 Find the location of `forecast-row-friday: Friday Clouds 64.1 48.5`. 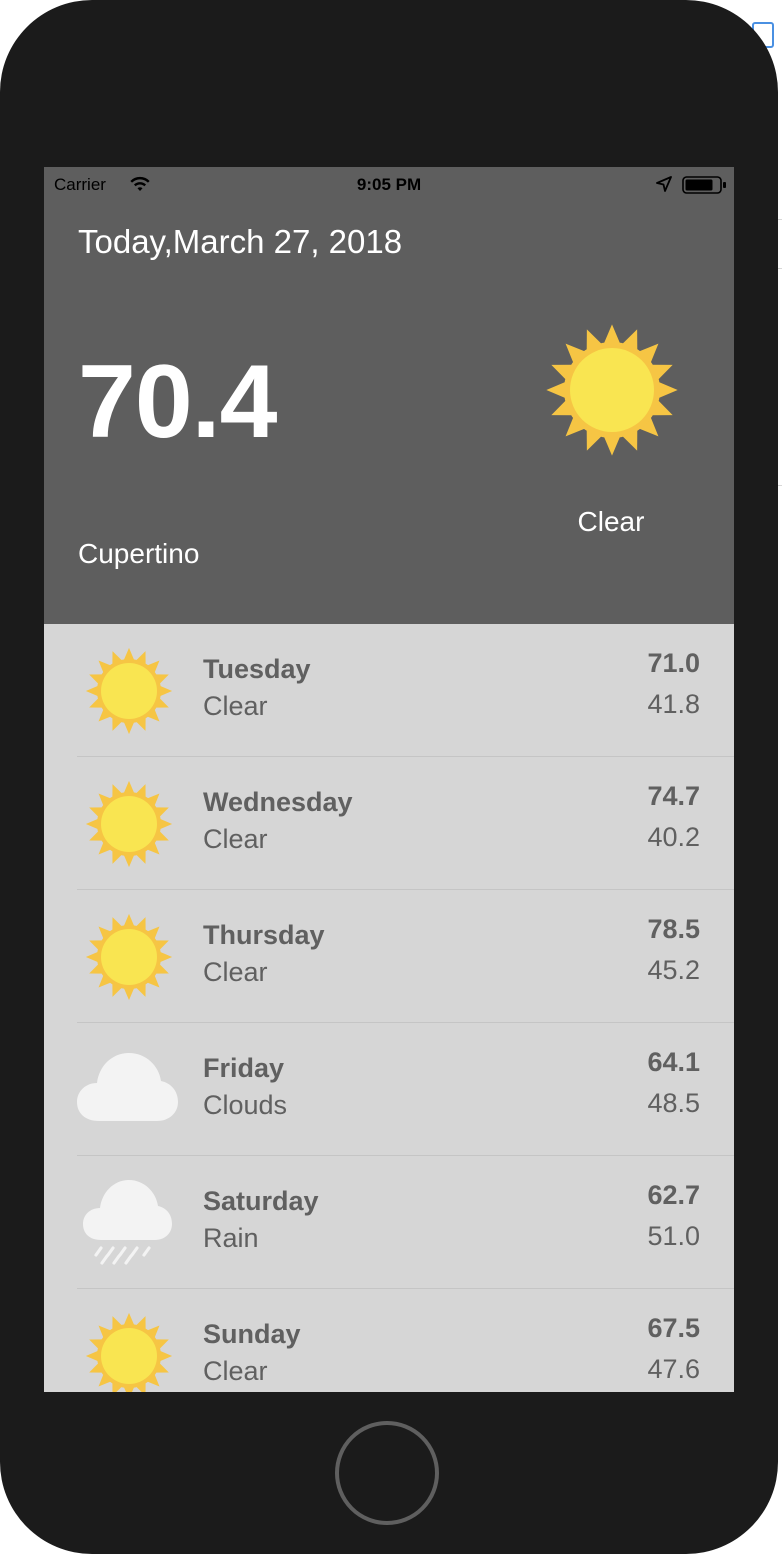

forecast-row-friday: Friday Clouds 64.1 48.5 is located at coordinates (405, 1089).